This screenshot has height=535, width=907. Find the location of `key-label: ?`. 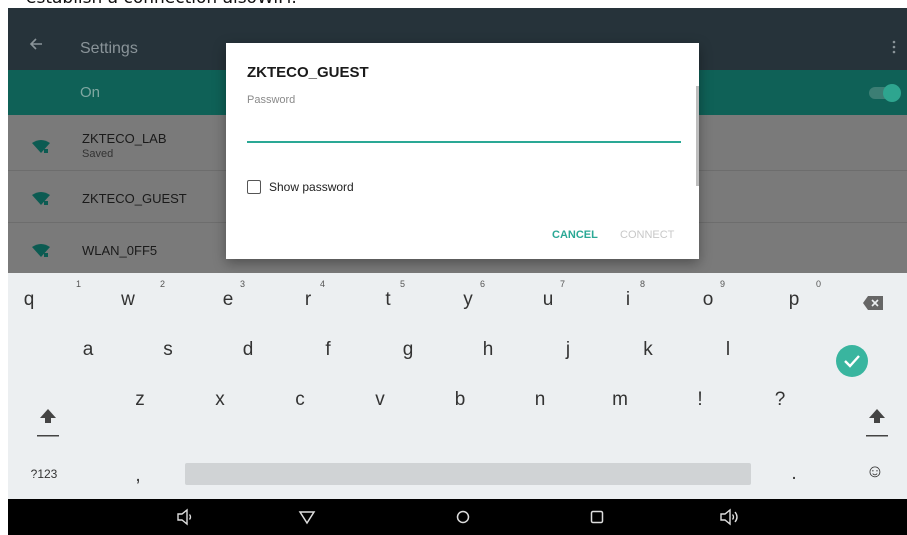

key-label: ? is located at coordinates (780, 399).